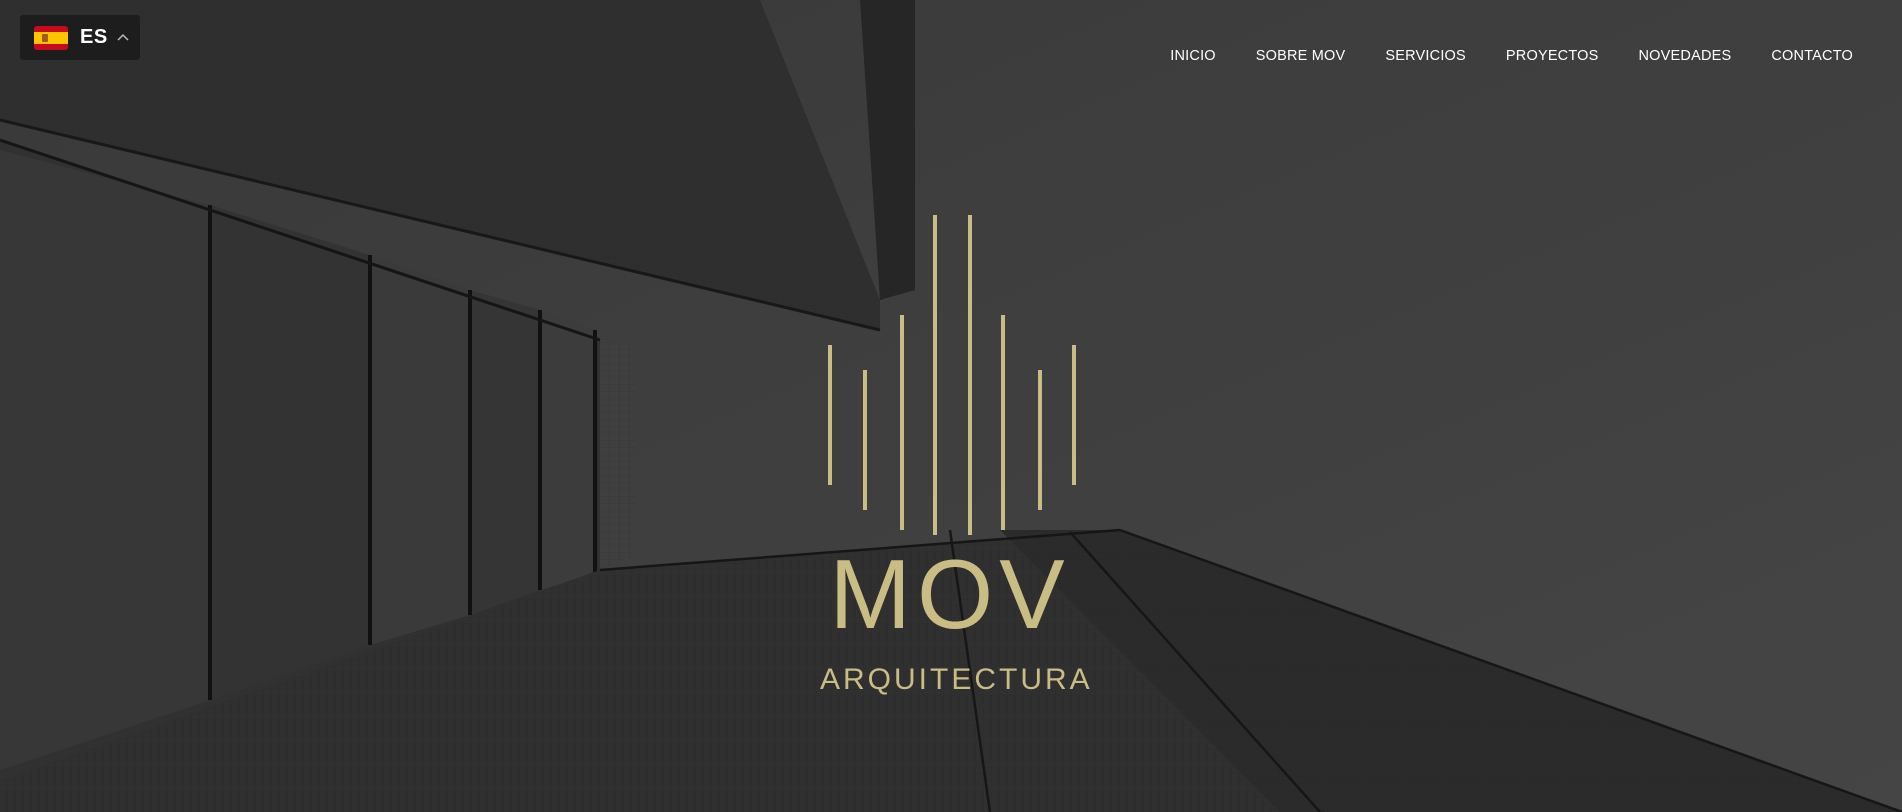  What do you see at coordinates (1685, 56) in the screenshot?
I see `nav-item-novedades: NOVEDADES` at bounding box center [1685, 56].